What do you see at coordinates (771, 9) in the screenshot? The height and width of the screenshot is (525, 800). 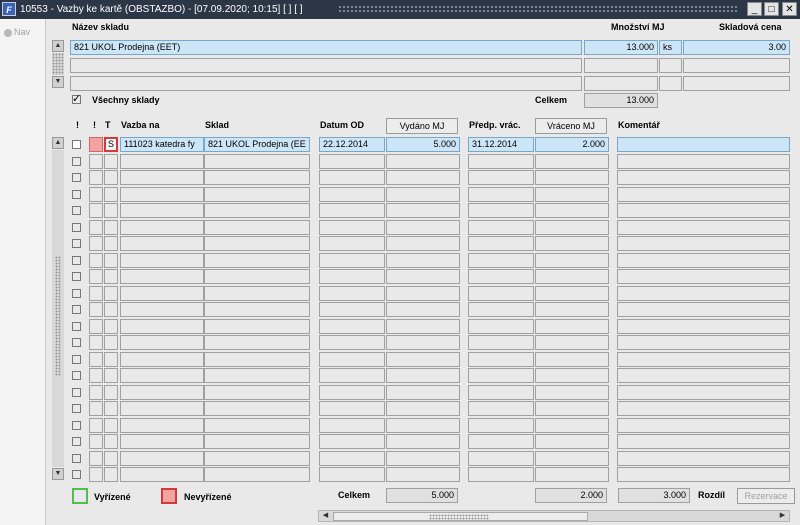 I see `maximize-button: □` at bounding box center [771, 9].